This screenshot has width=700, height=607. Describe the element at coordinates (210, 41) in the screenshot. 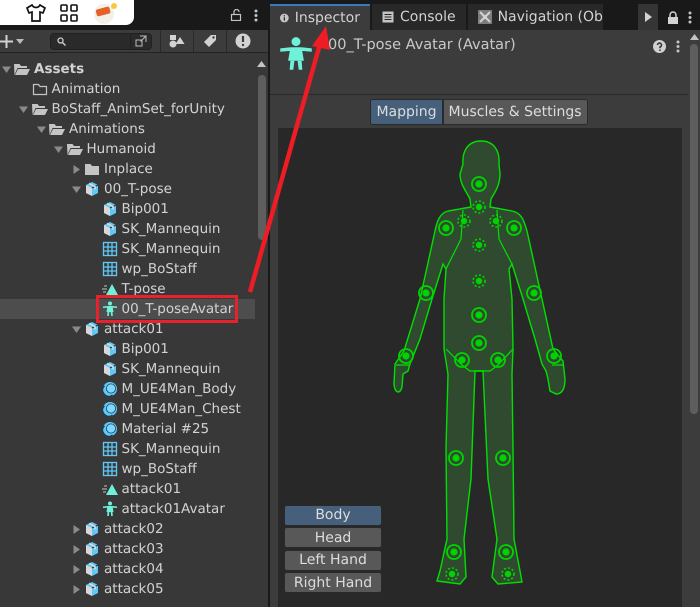

I see `tag-icon` at that location.